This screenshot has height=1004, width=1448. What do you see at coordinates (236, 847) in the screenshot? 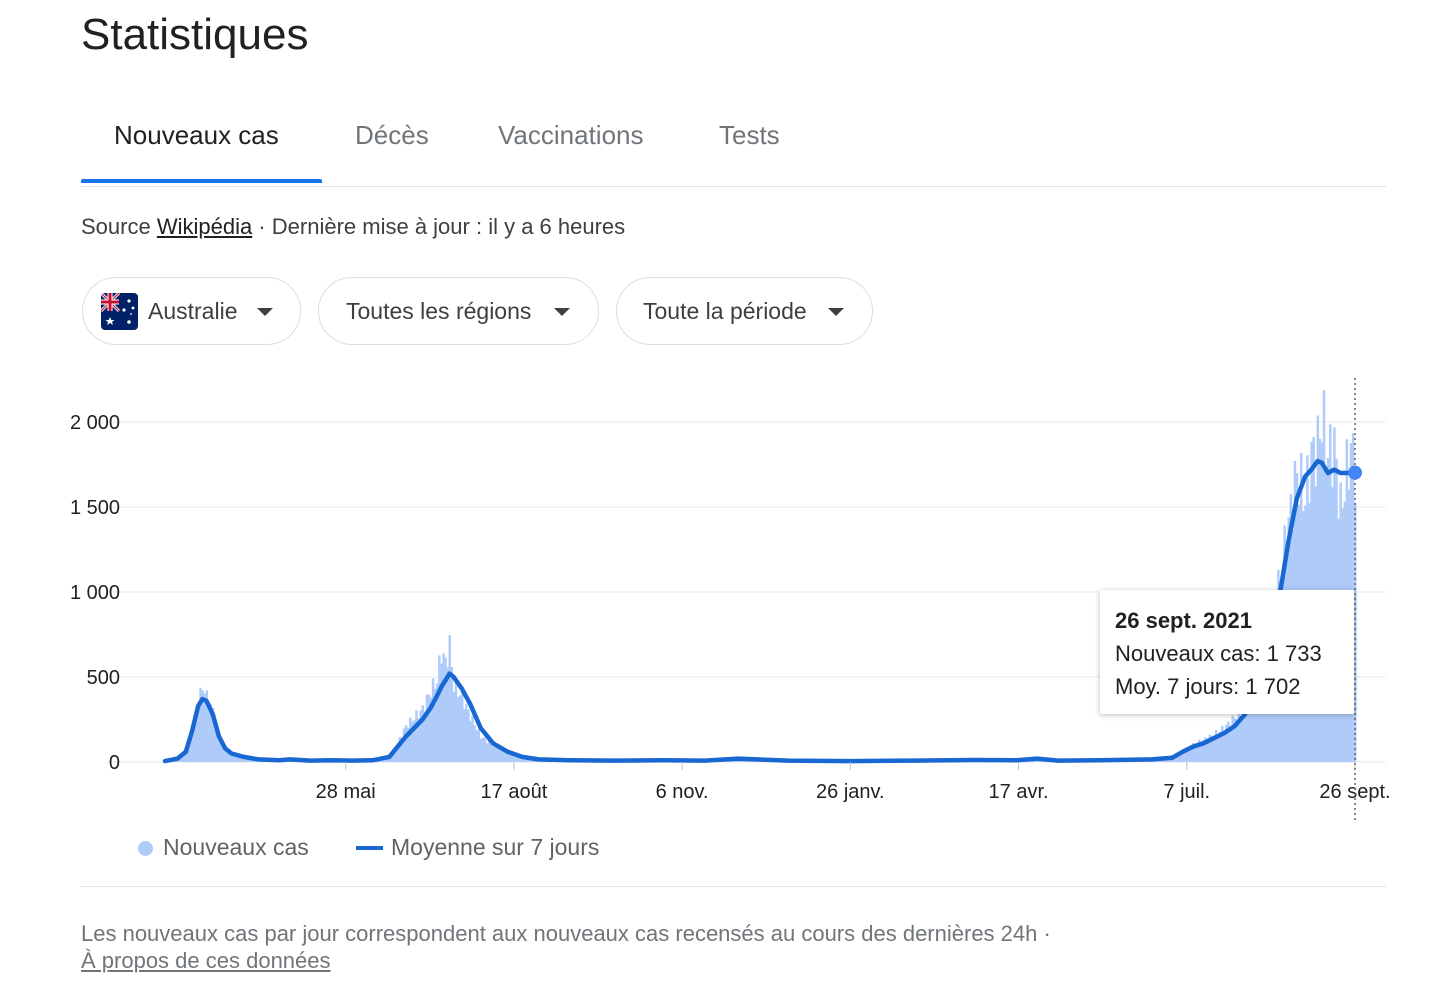
I see `legend-new-cases-label: Nouveaux cas` at bounding box center [236, 847].